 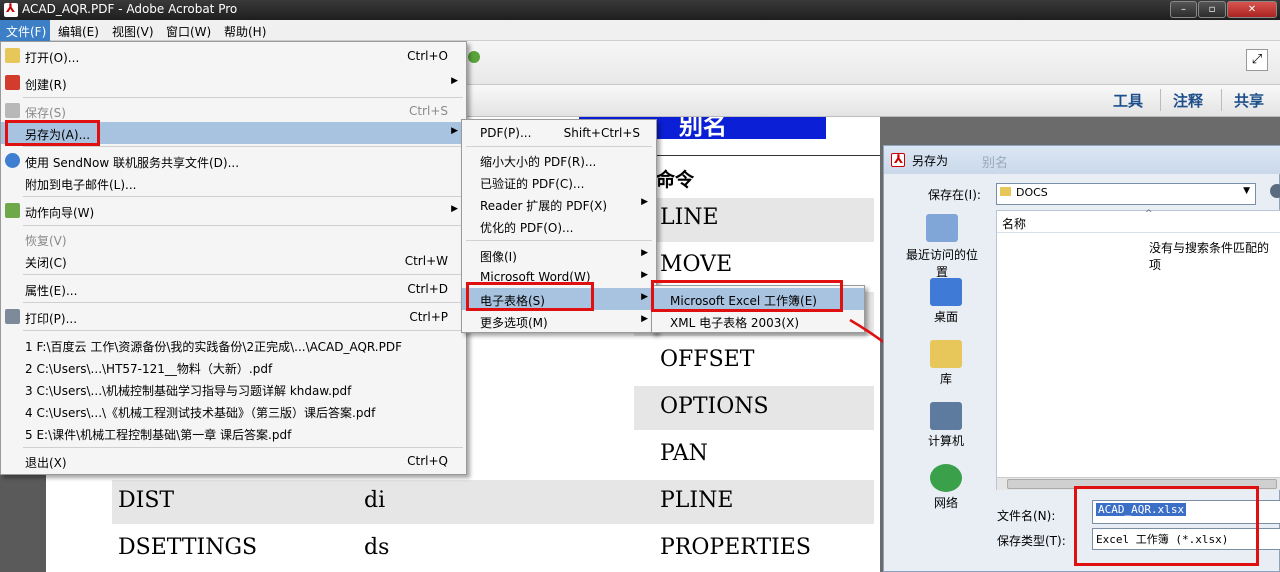 What do you see at coordinates (689, 217) in the screenshot?
I see `doc-cmd-line: LINE` at bounding box center [689, 217].